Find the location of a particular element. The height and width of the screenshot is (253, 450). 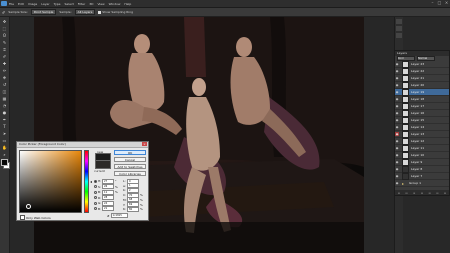

link-icon: ▫ is located at coordinates (399, 193).